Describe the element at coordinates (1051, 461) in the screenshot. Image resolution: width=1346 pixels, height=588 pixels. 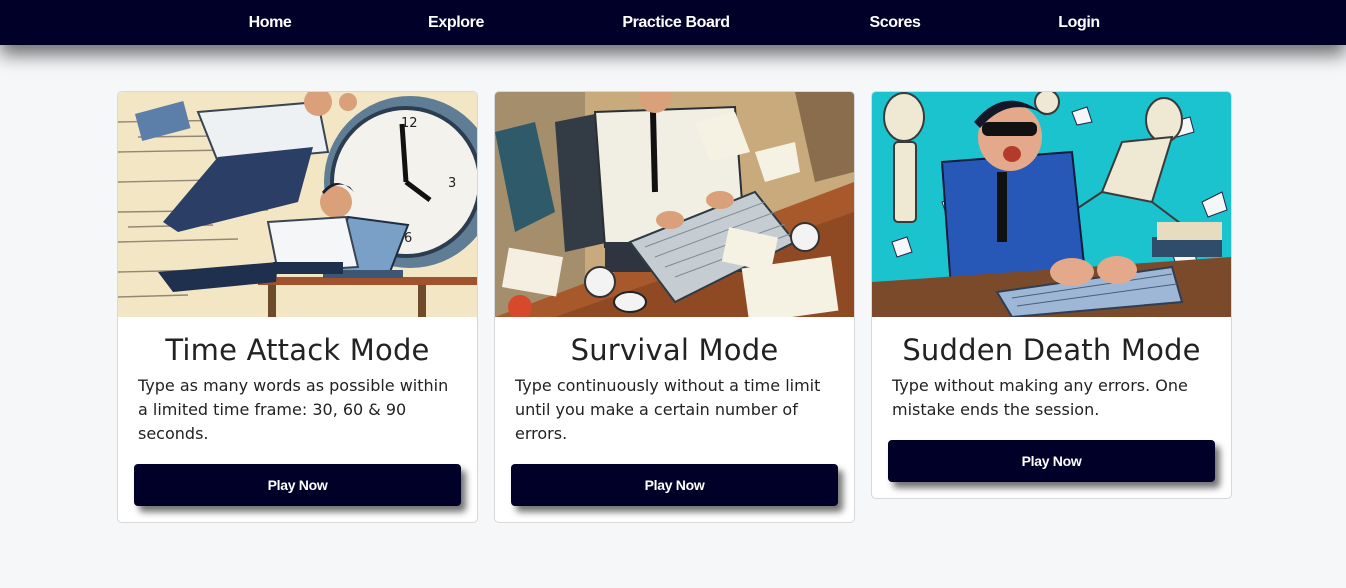
I see `play-now-button-sudden-death: Play Now` at that location.